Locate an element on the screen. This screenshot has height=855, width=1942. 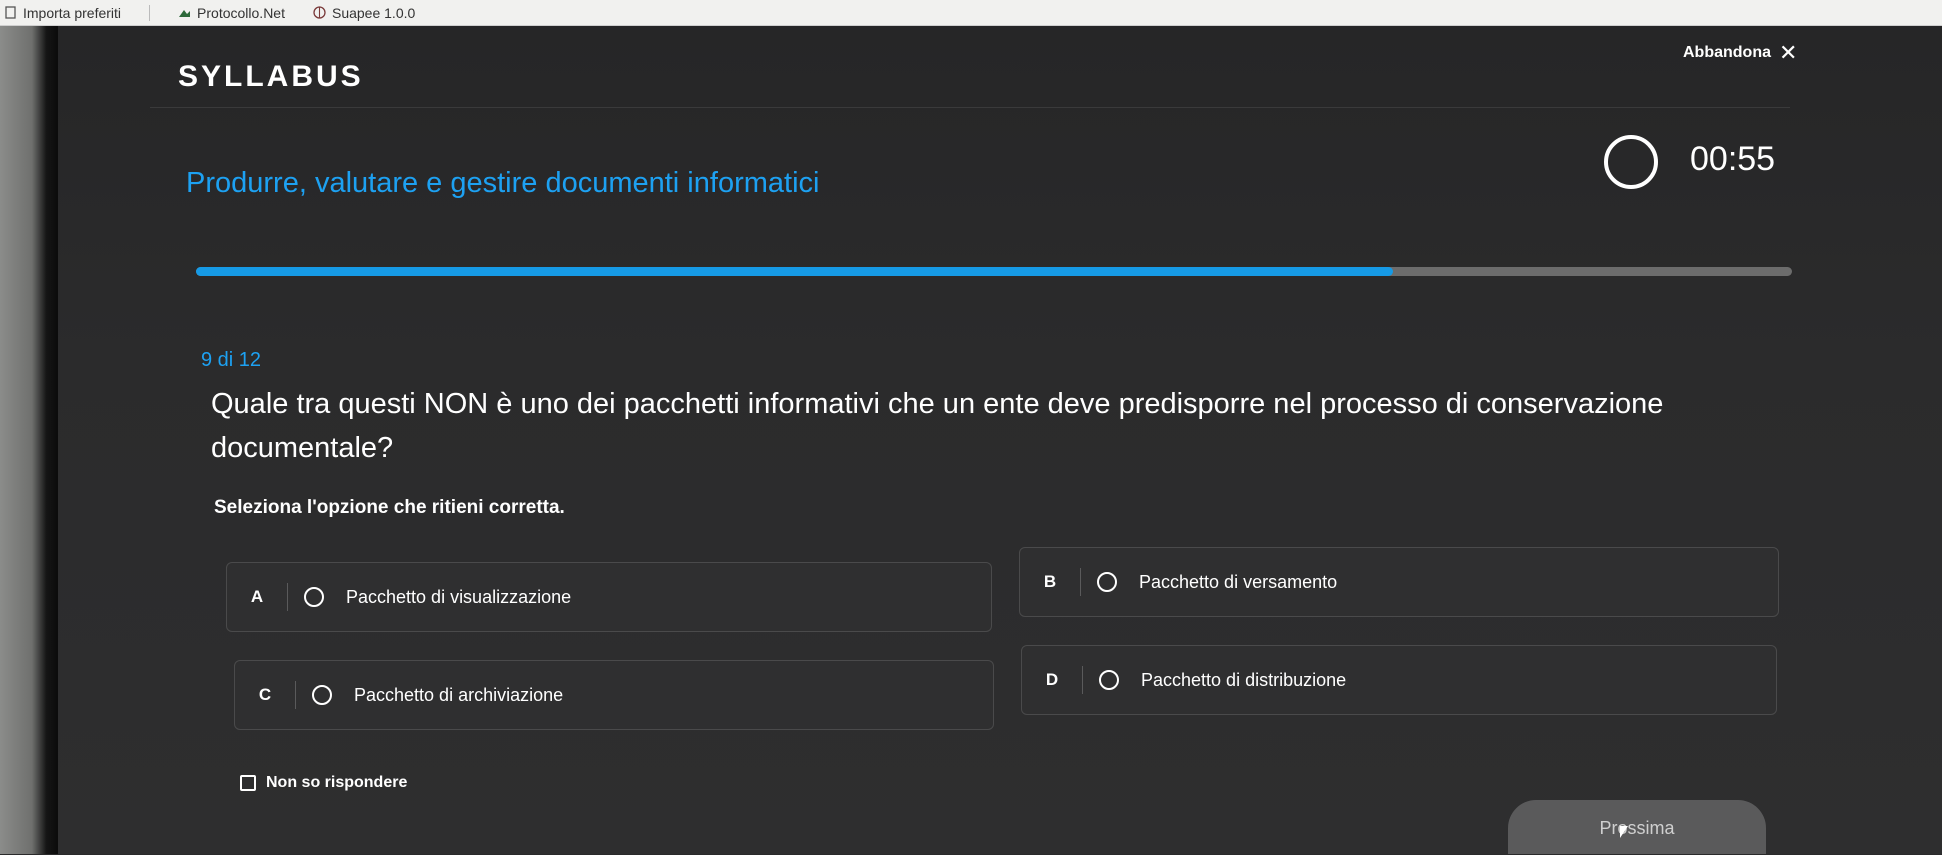
header-divider is located at coordinates (970, 107).